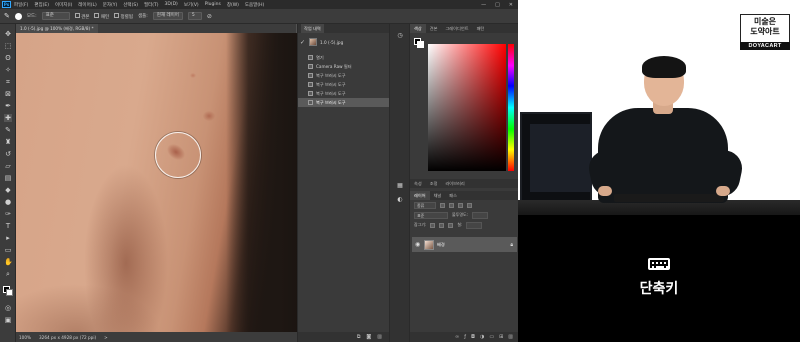 This screenshot has height=342, width=800. I want to click on quick-mask-icon: ◎, so click(8, 308).